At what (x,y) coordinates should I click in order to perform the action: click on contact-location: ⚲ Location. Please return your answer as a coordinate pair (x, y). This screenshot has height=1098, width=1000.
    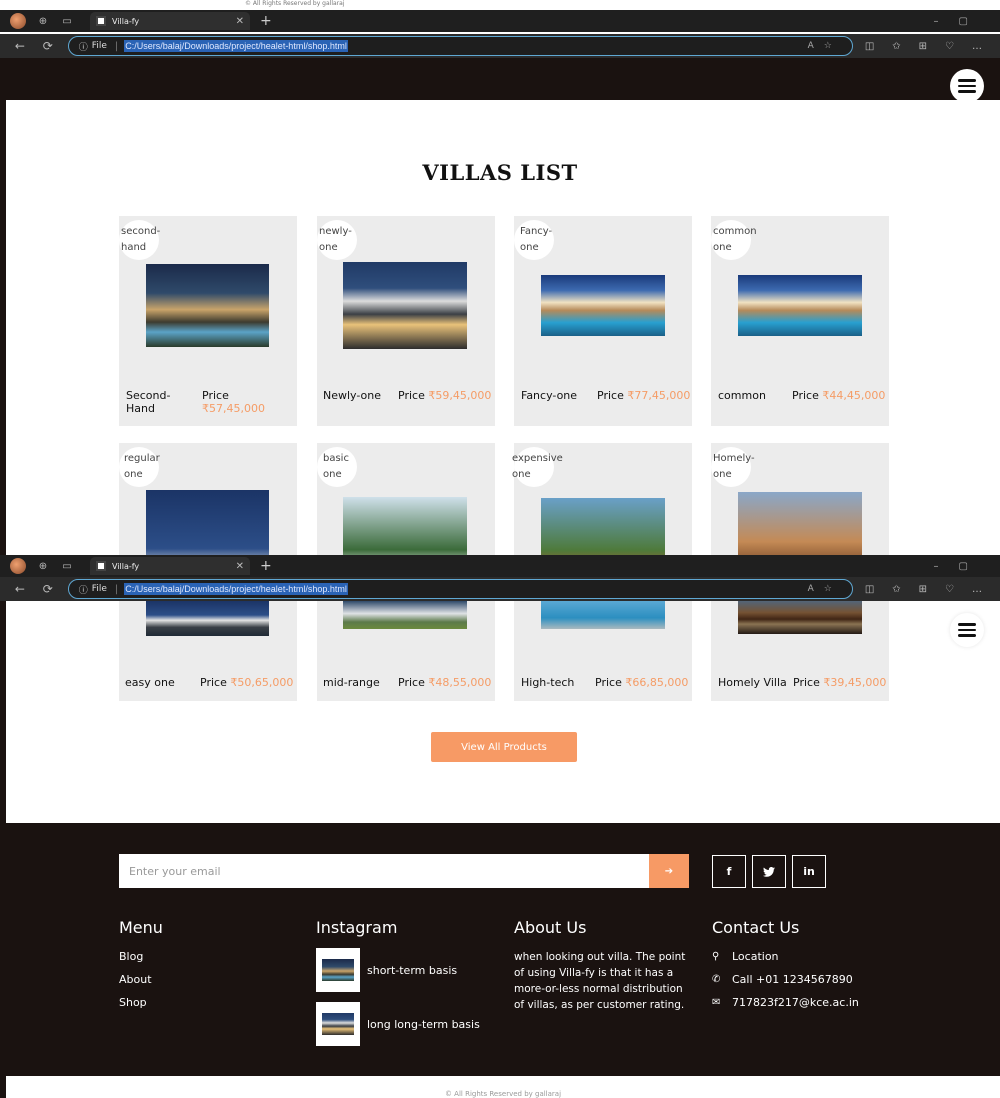
    Looking at the image, I should click on (745, 956).